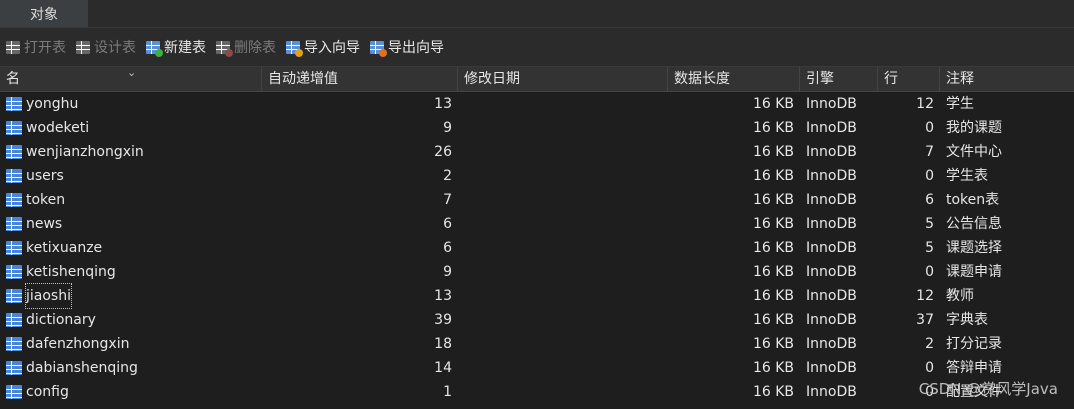 This screenshot has height=409, width=1074. What do you see at coordinates (51, 320) in the screenshot?
I see `table-name-cell: dictionary` at bounding box center [51, 320].